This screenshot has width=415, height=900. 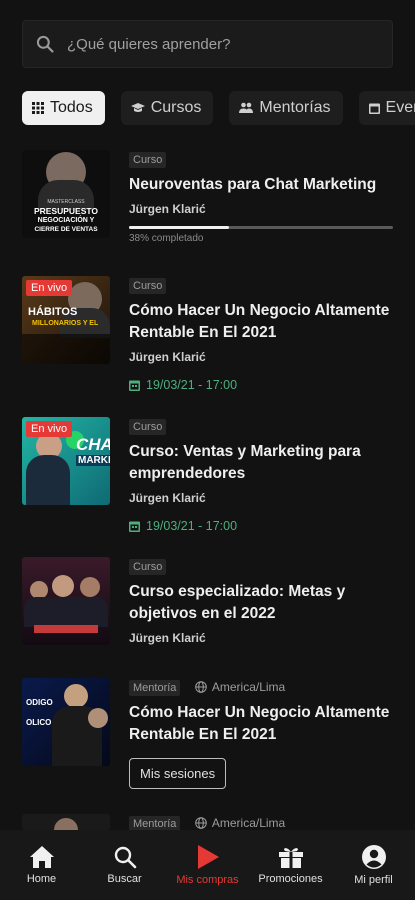 What do you see at coordinates (66, 461) in the screenshot?
I see `course-thumbnail: CHA MARKE En vivo` at bounding box center [66, 461].